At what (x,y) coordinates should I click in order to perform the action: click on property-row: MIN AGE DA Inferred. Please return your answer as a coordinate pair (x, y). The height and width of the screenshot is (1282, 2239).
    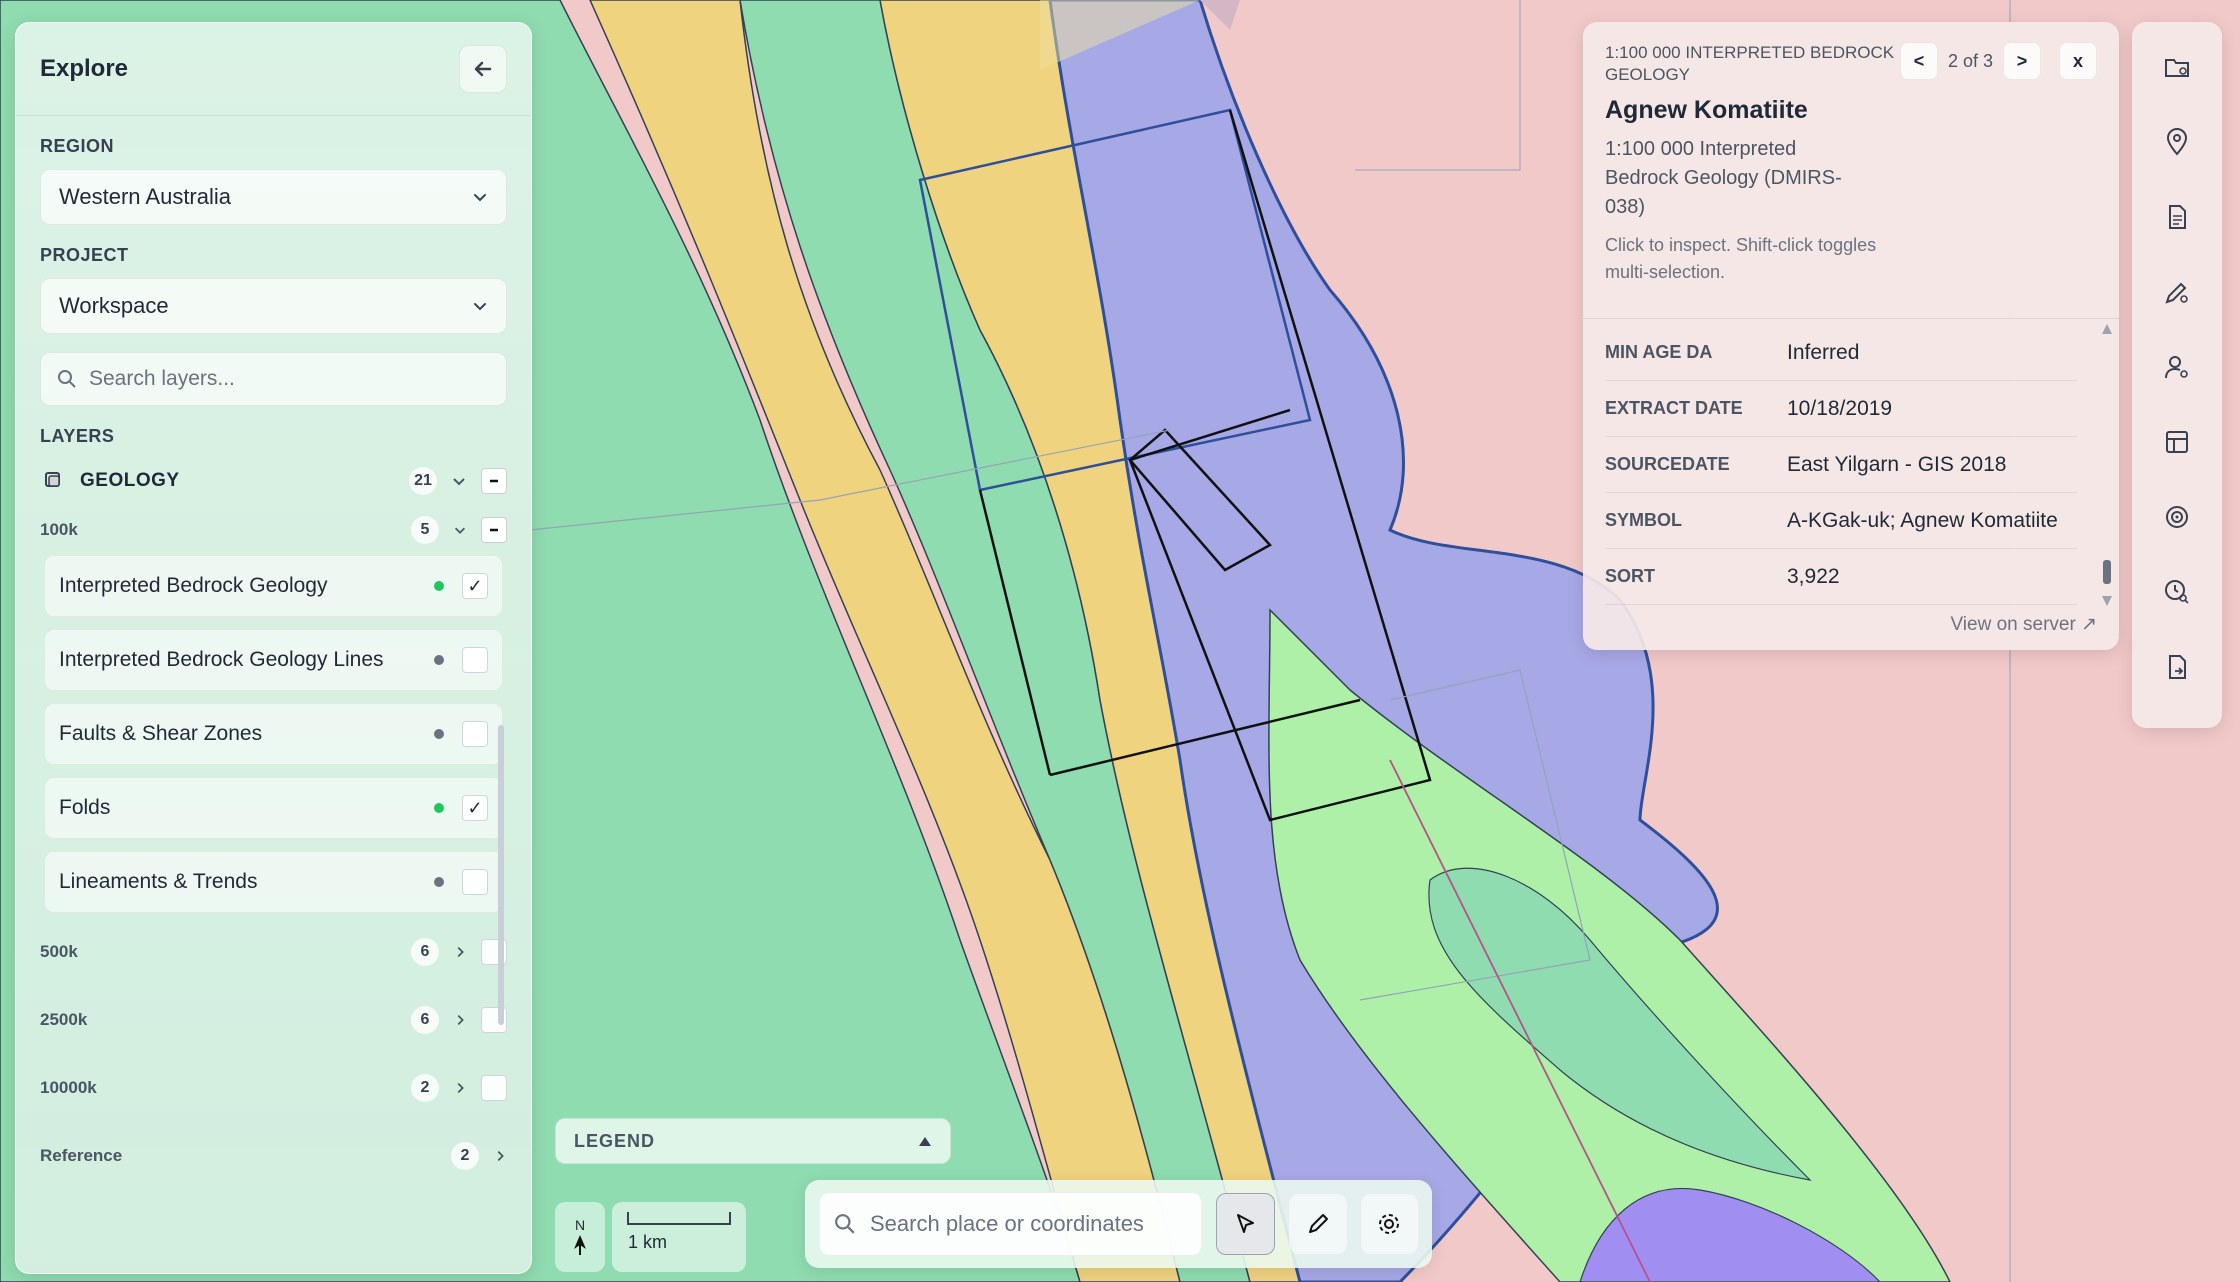
    Looking at the image, I should click on (1841, 353).